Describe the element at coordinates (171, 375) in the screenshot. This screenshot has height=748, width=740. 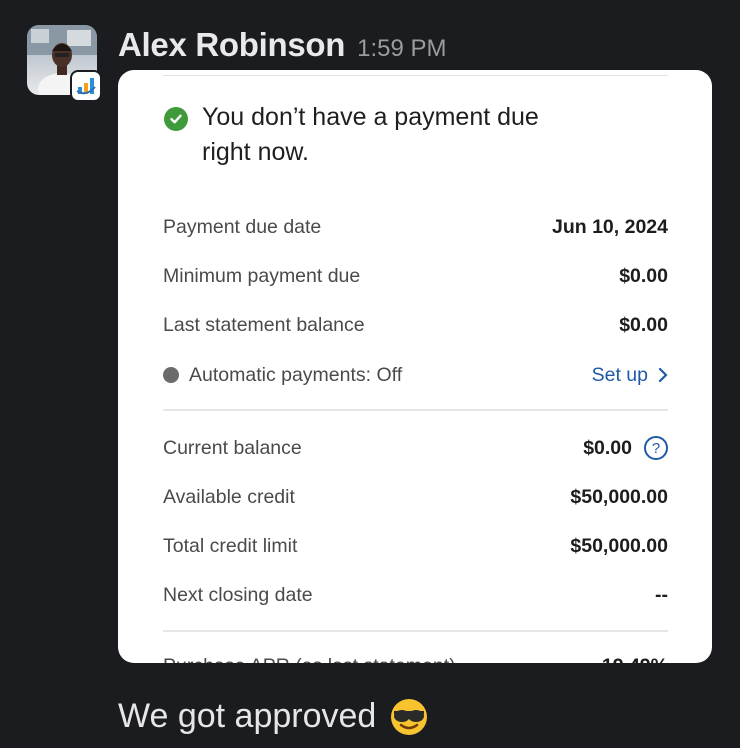
I see `status-dot-icon` at that location.